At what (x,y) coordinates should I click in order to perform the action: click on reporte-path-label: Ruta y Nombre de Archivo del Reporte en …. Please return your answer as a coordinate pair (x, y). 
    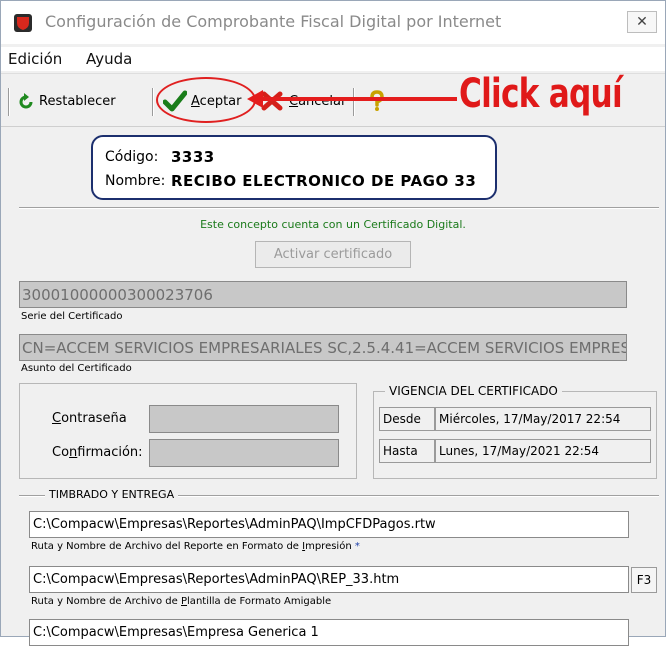
    Looking at the image, I should click on (195, 546).